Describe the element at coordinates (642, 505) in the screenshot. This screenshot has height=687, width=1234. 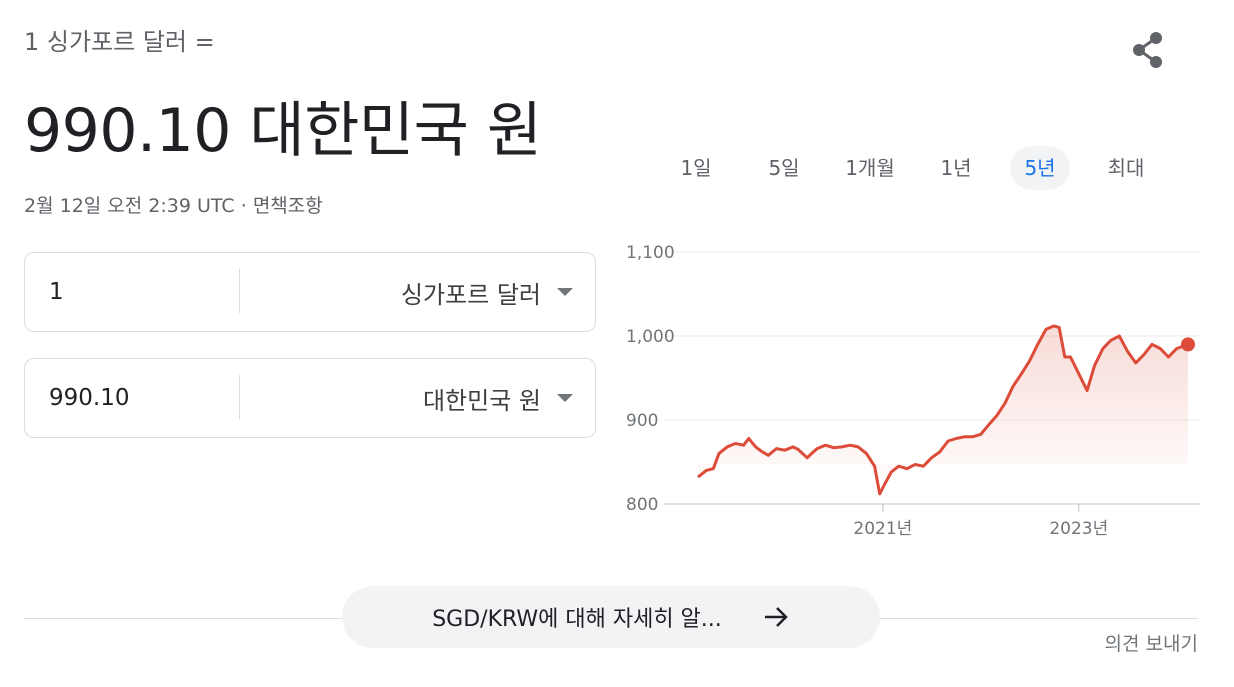
I see `y-tick-label: 800` at that location.